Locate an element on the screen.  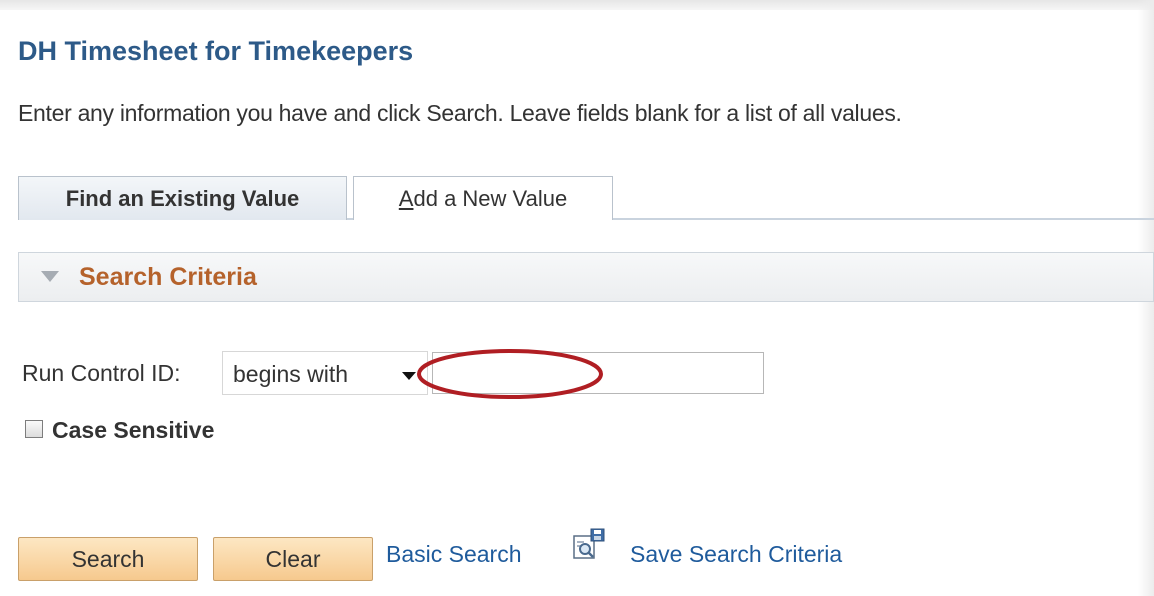
case-sensitive-checkbox is located at coordinates (34, 429).